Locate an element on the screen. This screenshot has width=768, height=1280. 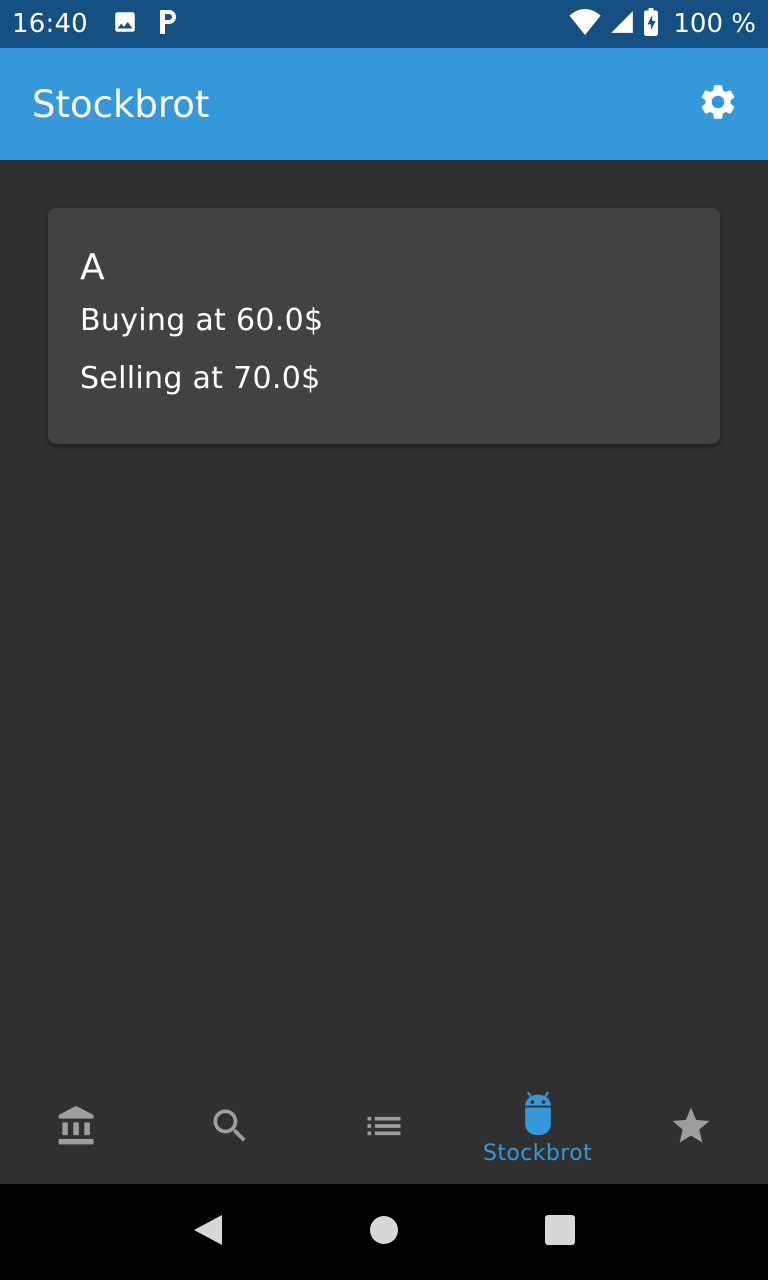
status-bar: 16:40 100 % is located at coordinates (384, 24).